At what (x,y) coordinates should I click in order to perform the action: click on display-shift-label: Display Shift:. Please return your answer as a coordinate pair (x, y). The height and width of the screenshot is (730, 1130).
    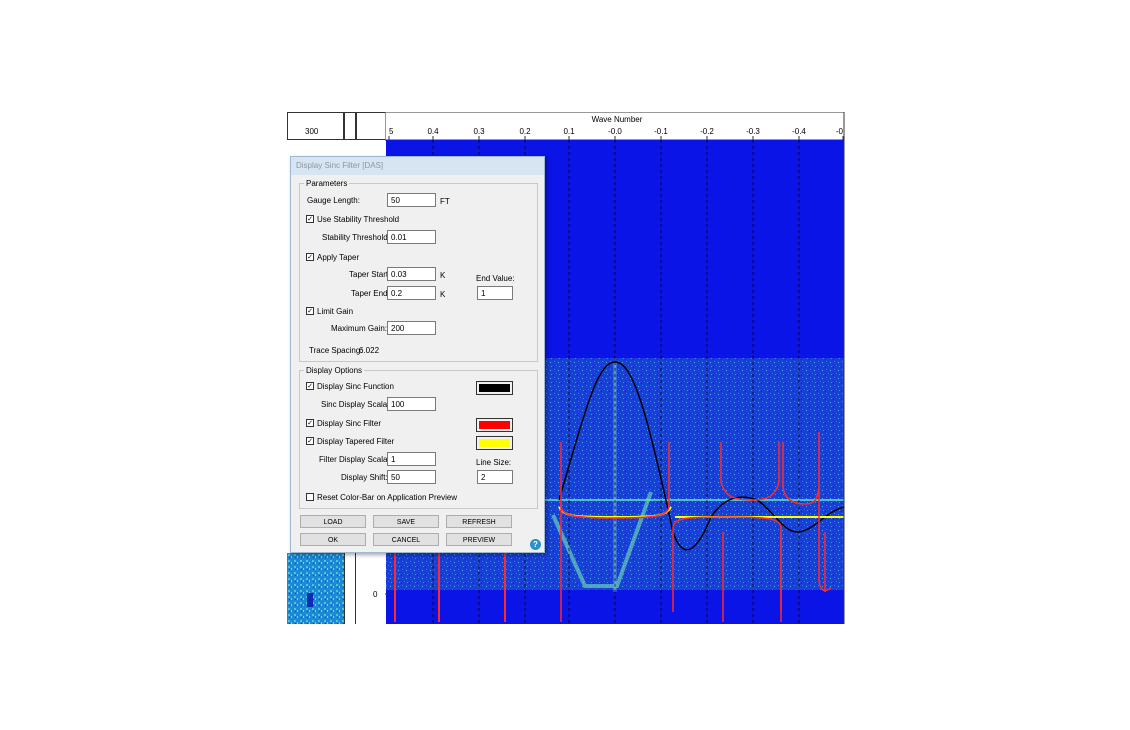
    Looking at the image, I should click on (364, 477).